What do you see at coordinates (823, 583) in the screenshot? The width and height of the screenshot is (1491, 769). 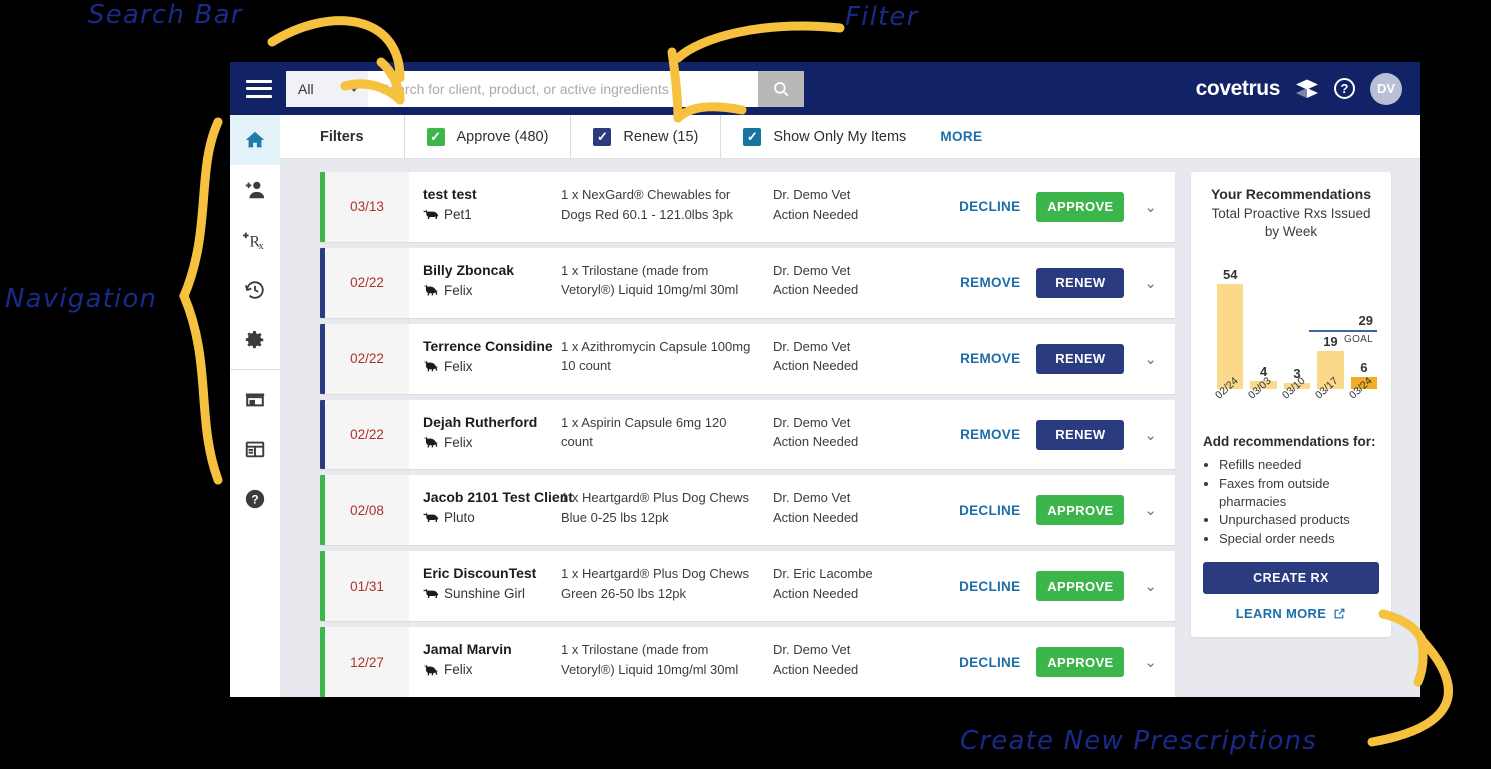 I see `row-vet: Dr. Eric Lacombe Action Needed` at bounding box center [823, 583].